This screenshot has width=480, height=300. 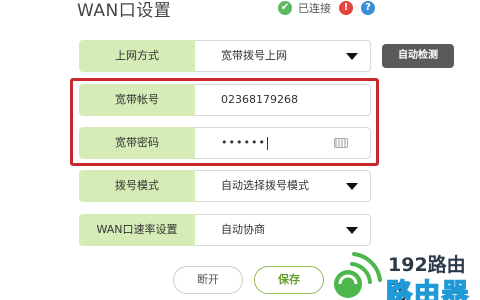 What do you see at coordinates (265, 185) in the screenshot?
I see `dial-mode-value: 自动选择拨号模式` at bounding box center [265, 185].